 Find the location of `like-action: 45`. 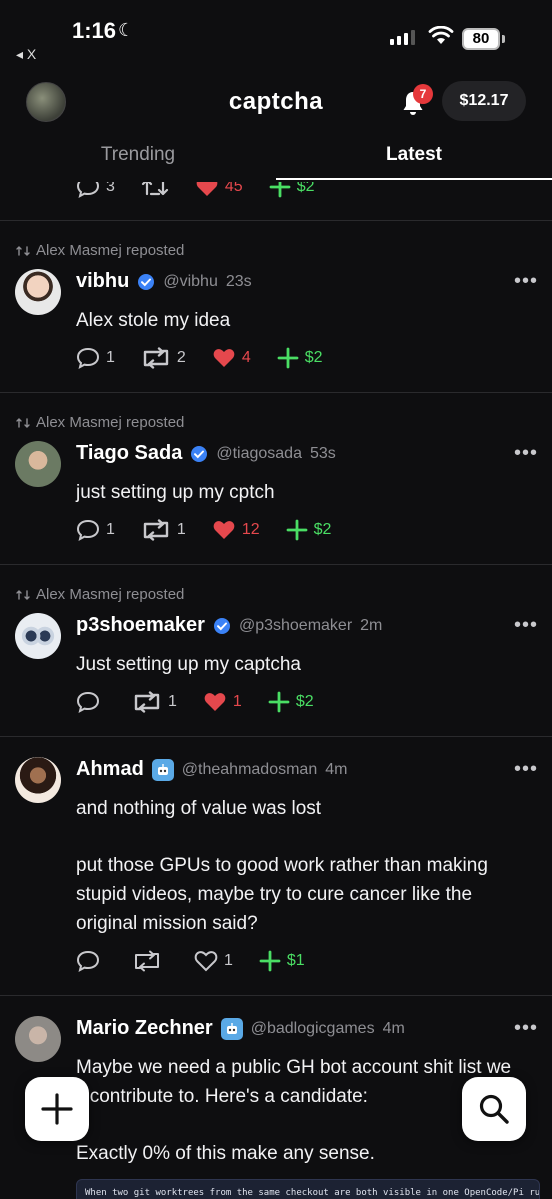

like-action: 45 is located at coordinates (219, 190).